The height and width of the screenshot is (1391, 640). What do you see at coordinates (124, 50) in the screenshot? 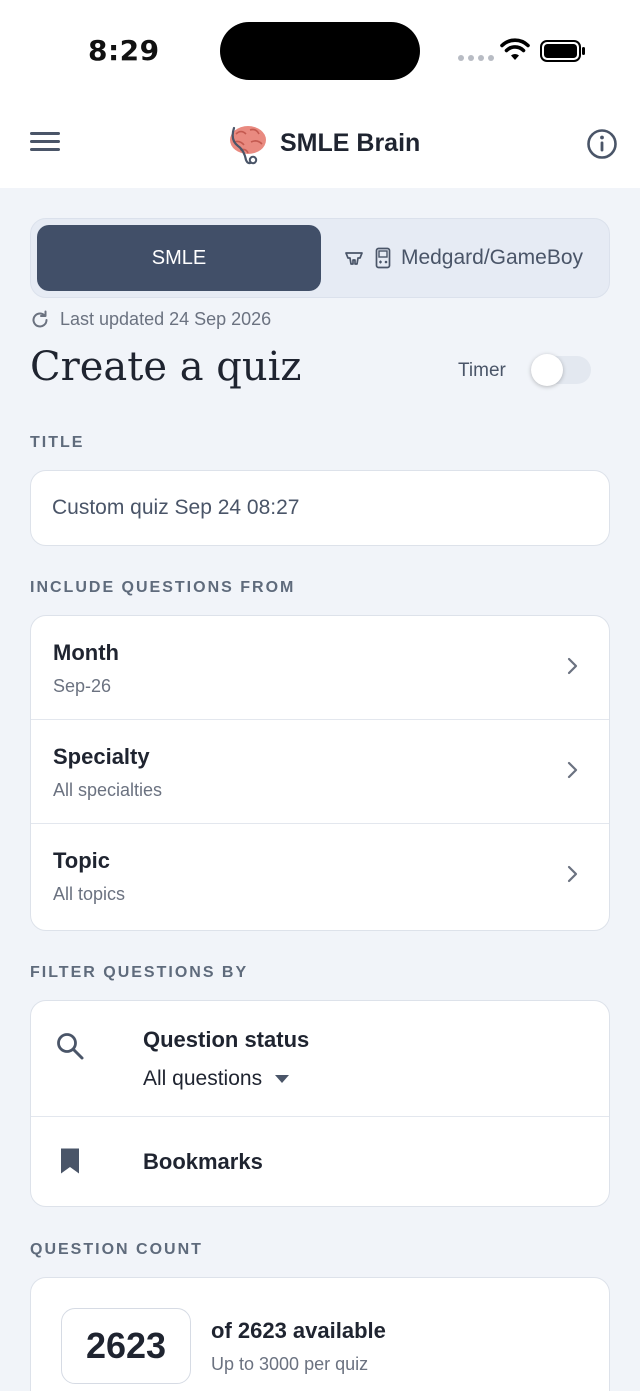
I see `status-time: 8:29` at bounding box center [124, 50].